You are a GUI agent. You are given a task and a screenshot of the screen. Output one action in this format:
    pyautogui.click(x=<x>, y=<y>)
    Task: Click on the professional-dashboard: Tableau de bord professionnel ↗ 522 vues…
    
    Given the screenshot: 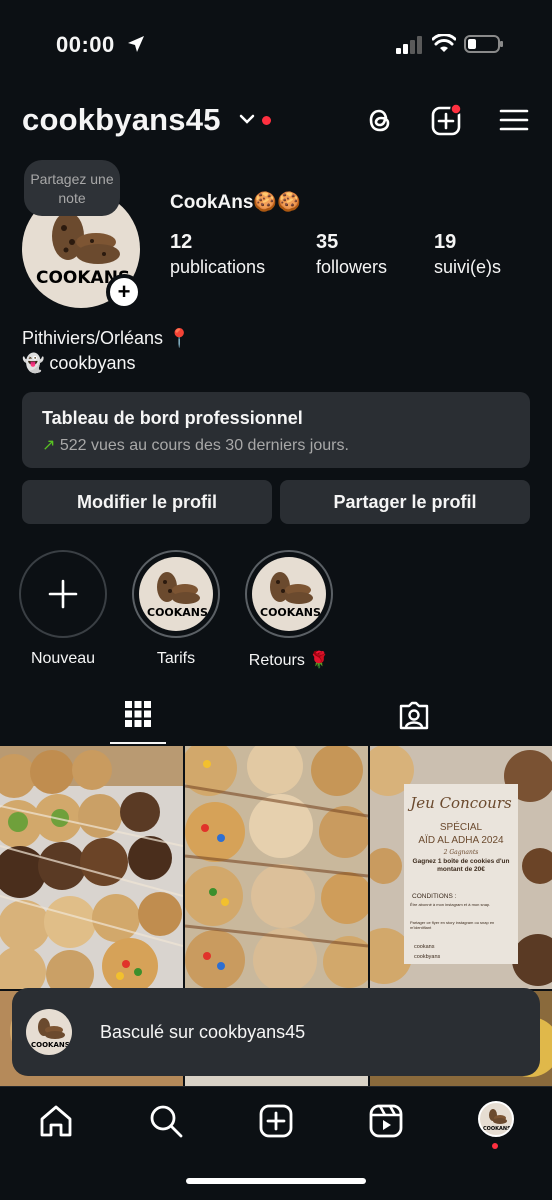 What is the action you would take?
    pyautogui.click(x=276, y=430)
    